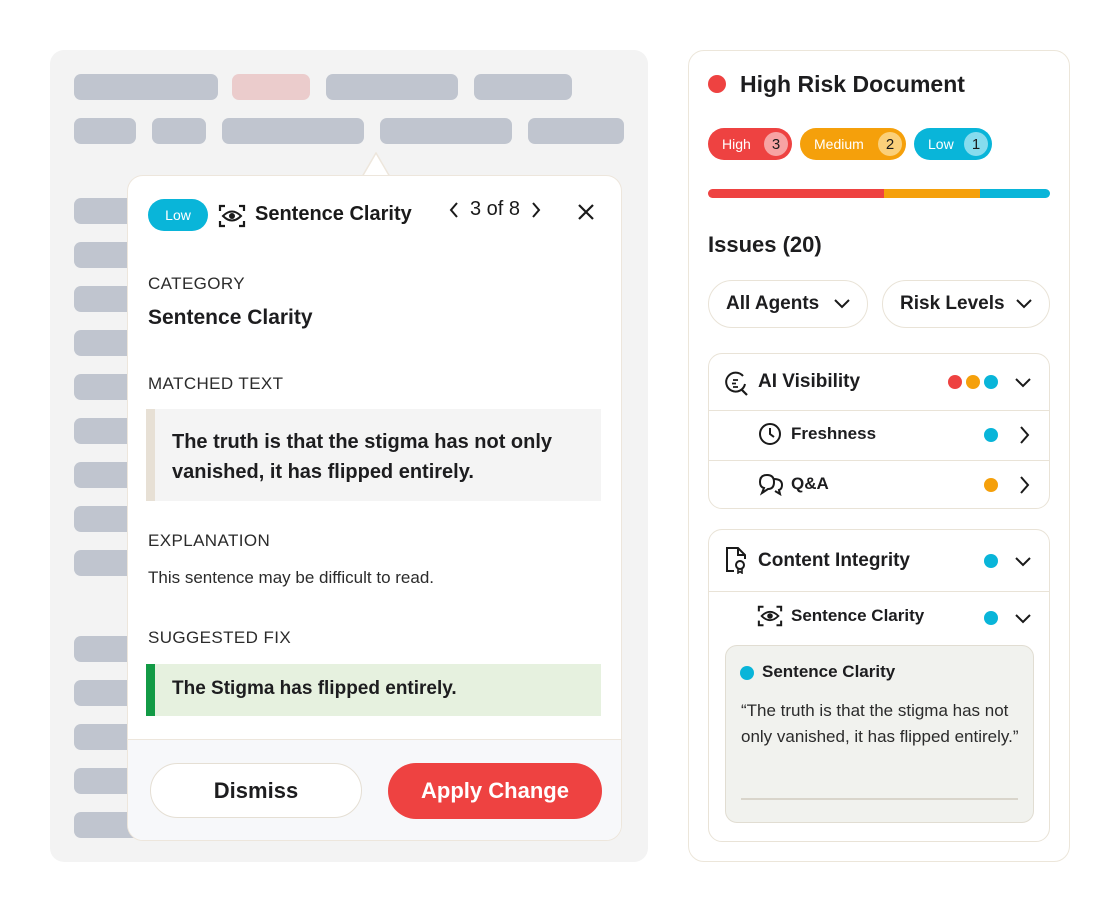  What do you see at coordinates (209, 540) in the screenshot?
I see `explanation-label: EXPLANATION` at bounding box center [209, 540].